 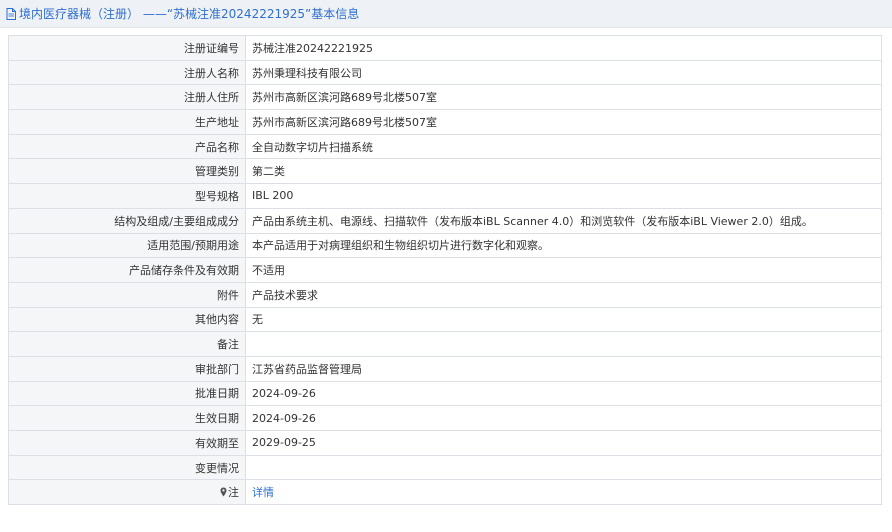 I want to click on note-label: 注, so click(x=233, y=493).